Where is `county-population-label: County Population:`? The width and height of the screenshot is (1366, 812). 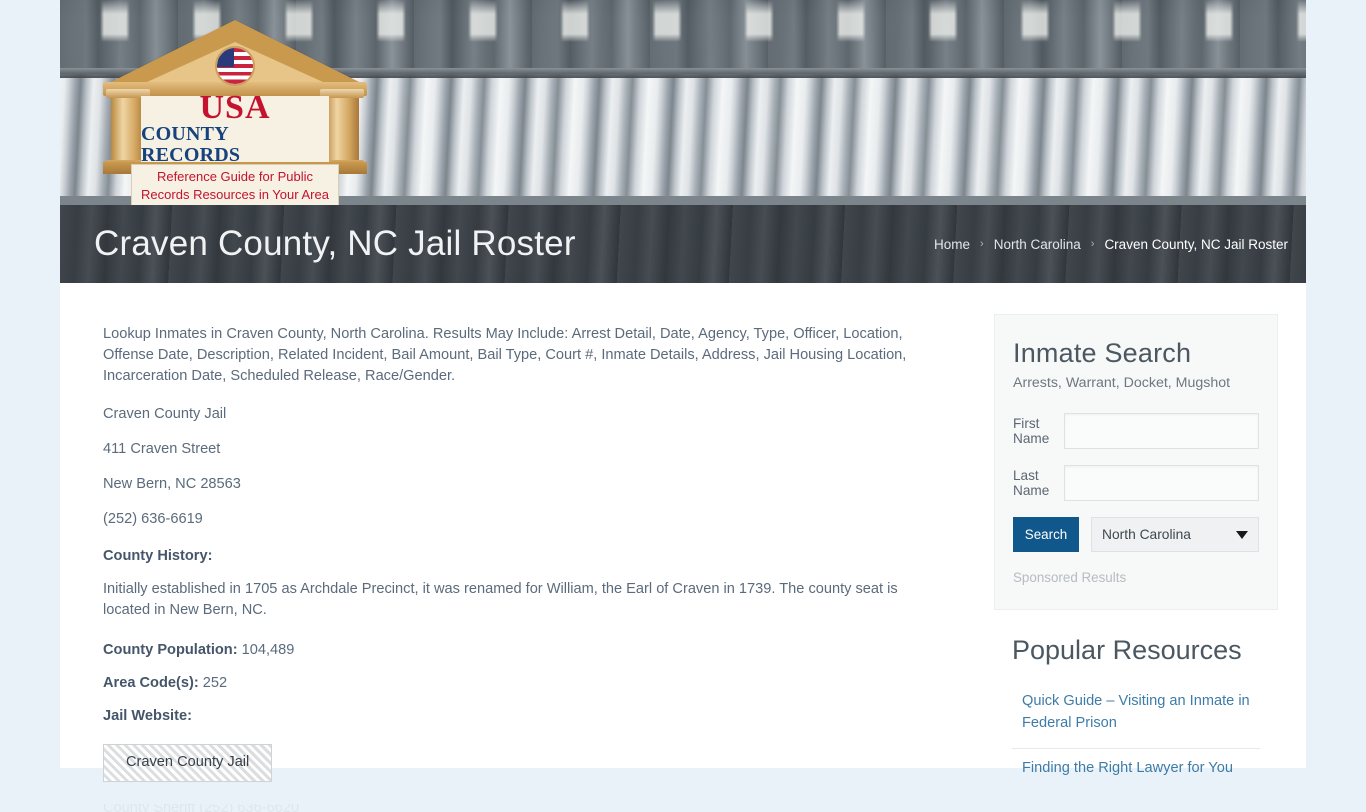 county-population-label: County Population: is located at coordinates (170, 650).